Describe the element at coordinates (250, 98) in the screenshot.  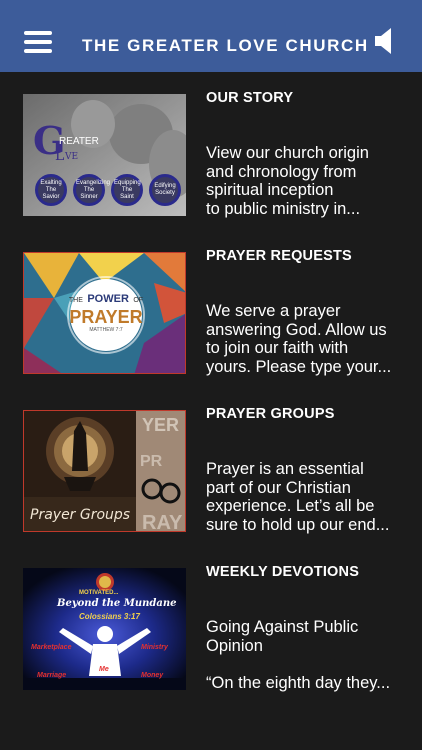
I see `item-title: OUR STORY` at that location.